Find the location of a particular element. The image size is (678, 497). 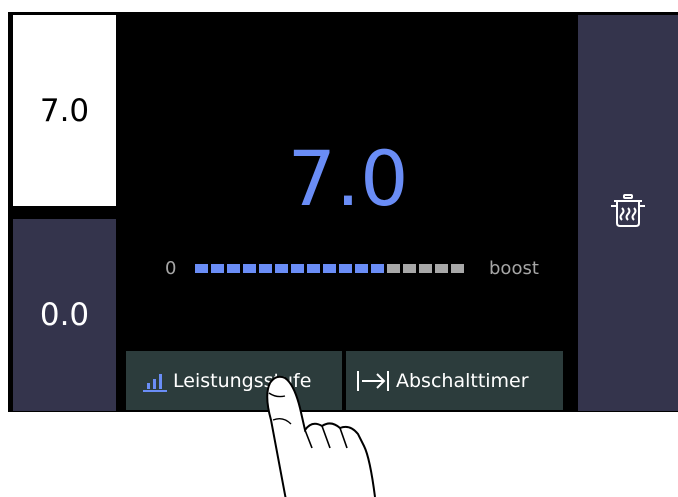

cooking-zone-front-left: 7.0 is located at coordinates (64, 110).